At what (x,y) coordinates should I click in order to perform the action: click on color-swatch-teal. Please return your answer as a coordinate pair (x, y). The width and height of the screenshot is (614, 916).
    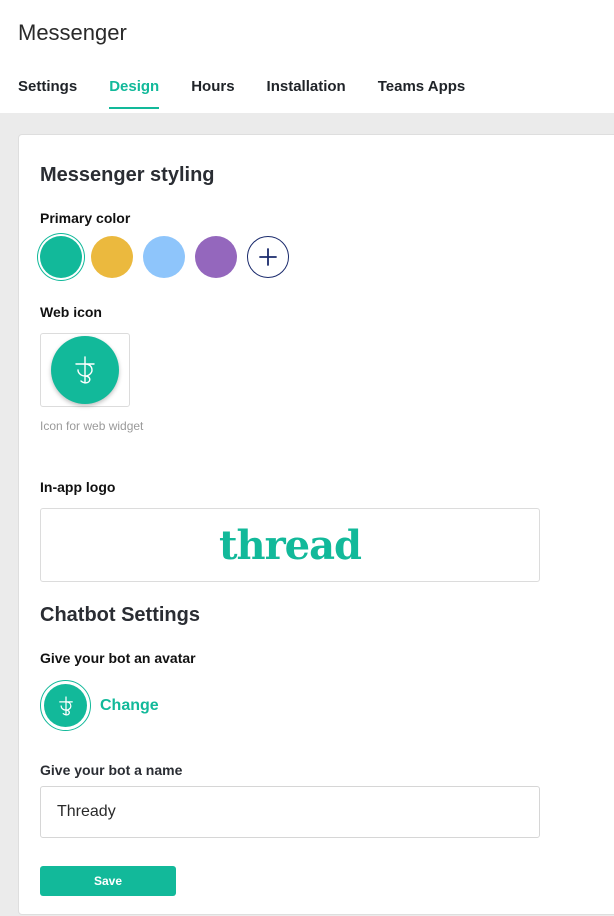
    Looking at the image, I should click on (61, 257).